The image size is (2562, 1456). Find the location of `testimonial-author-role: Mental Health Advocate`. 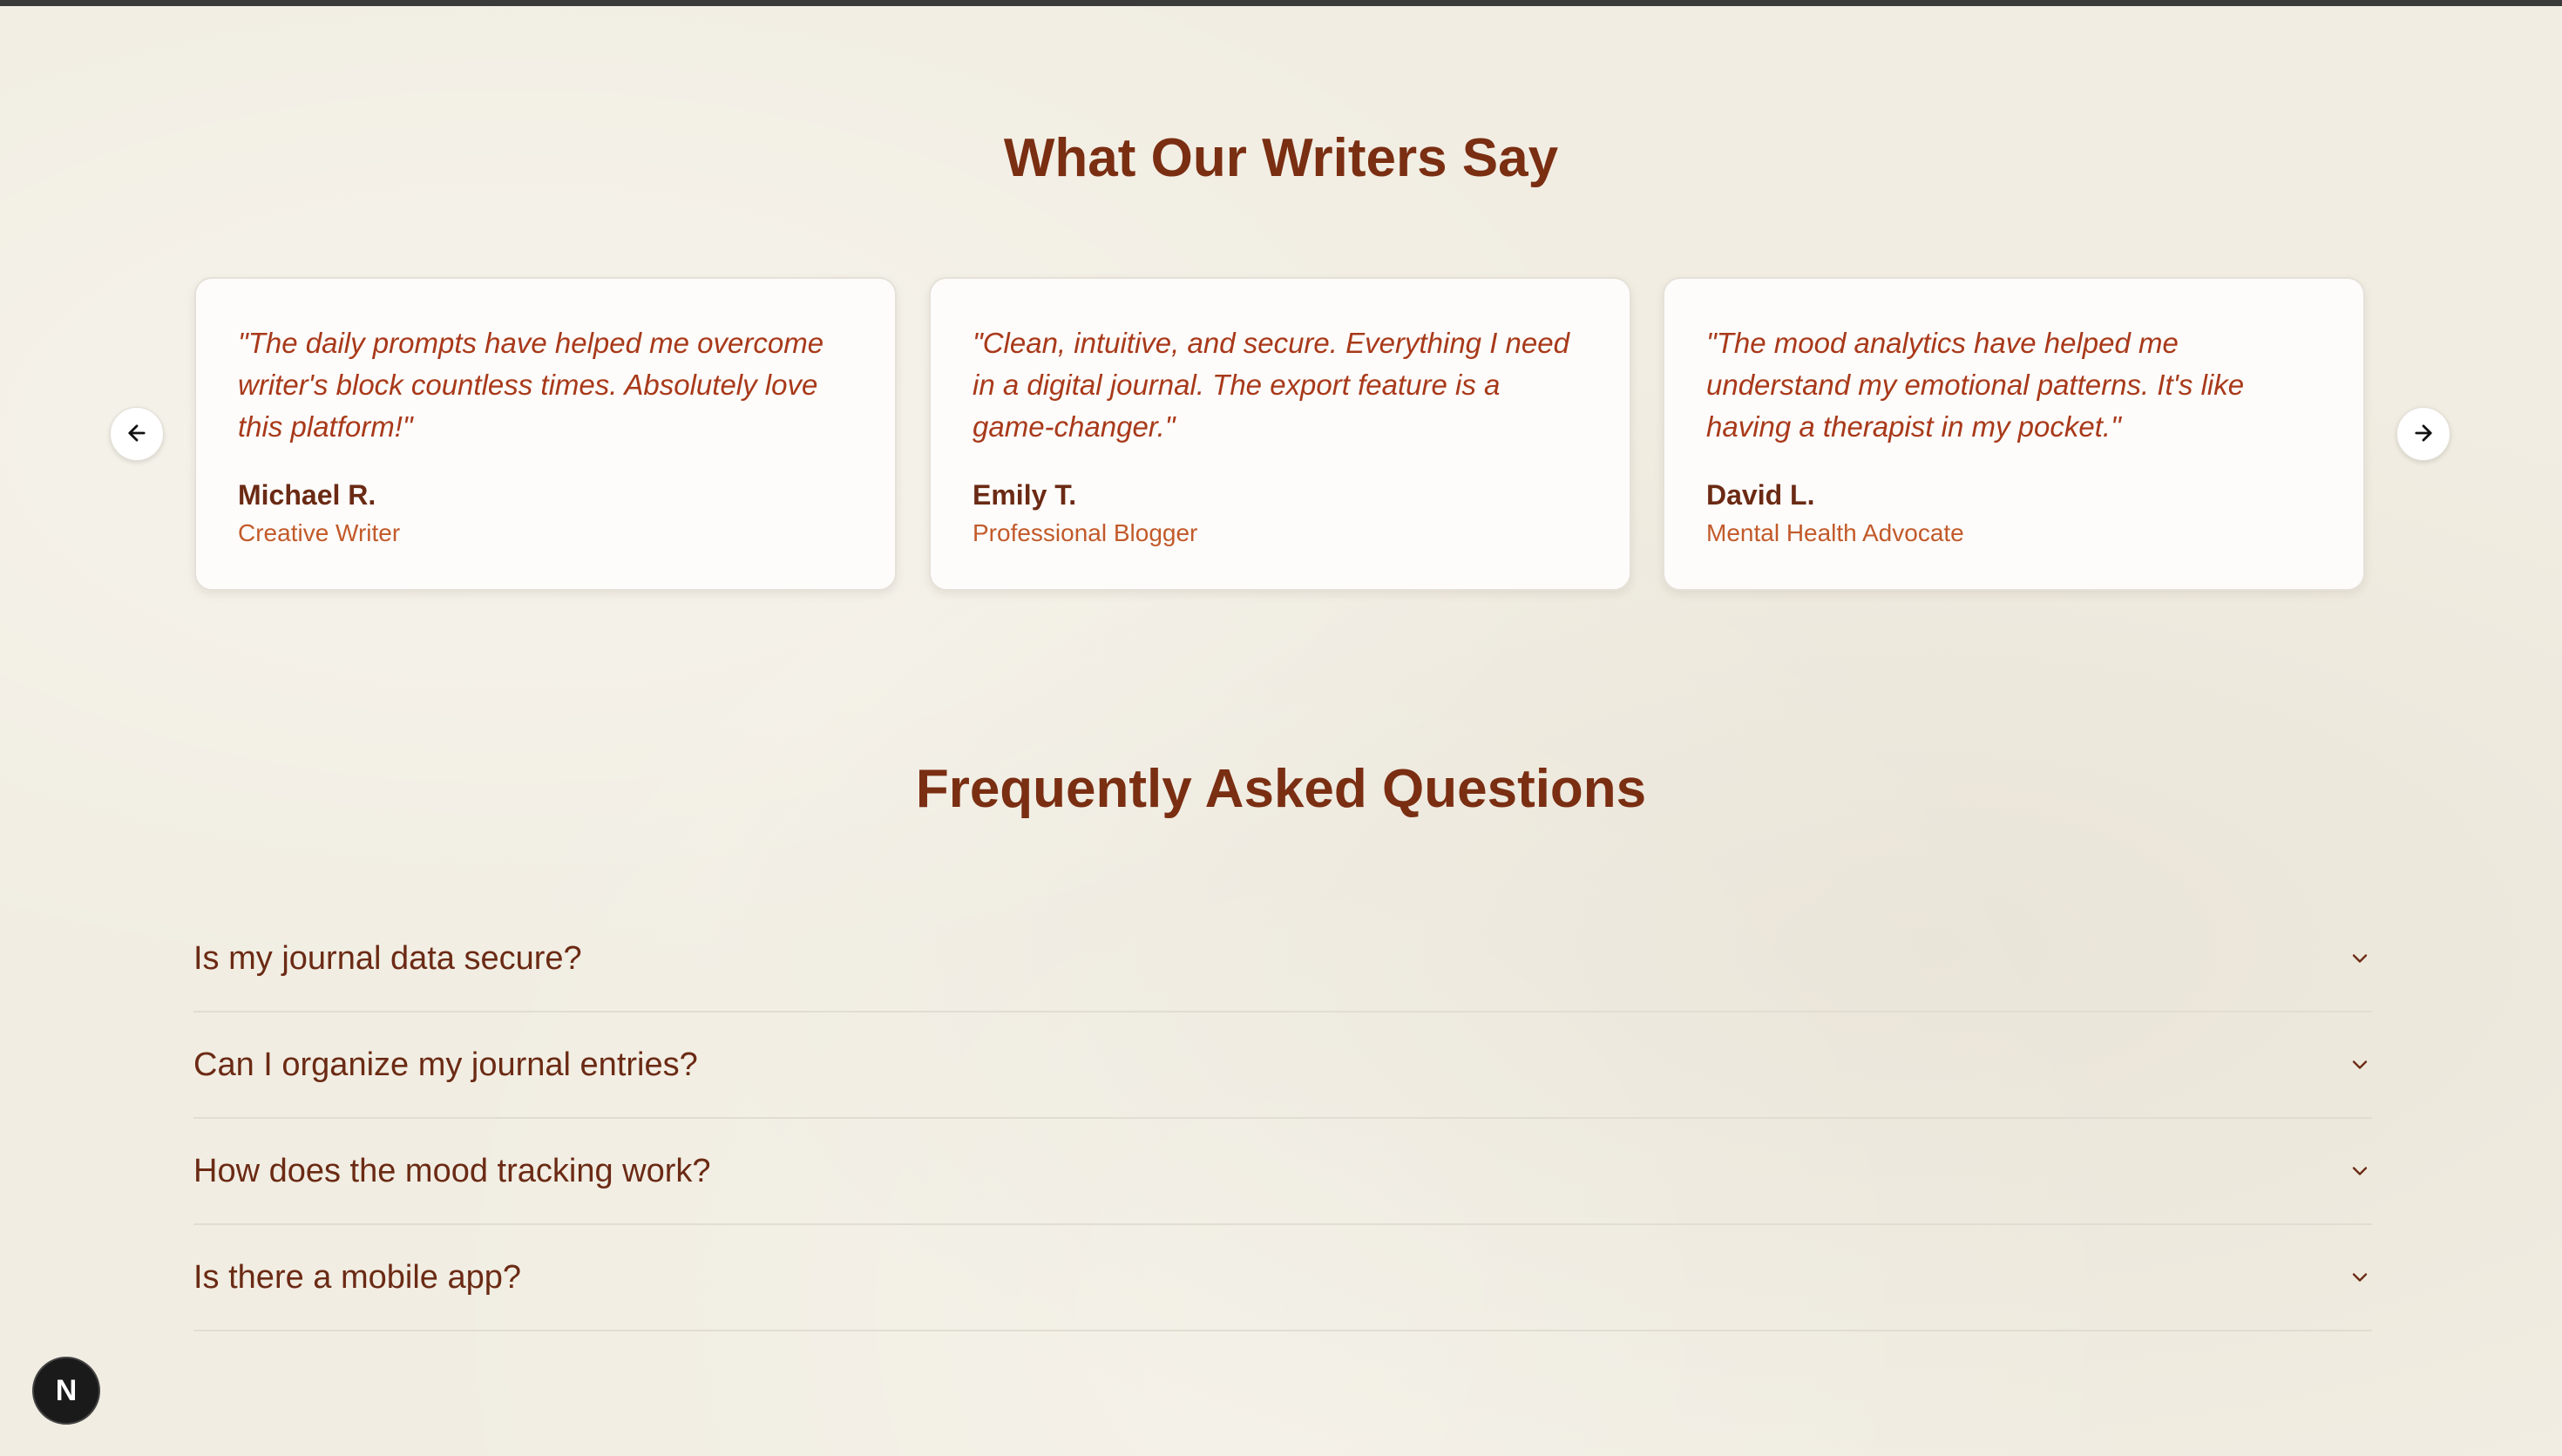

testimonial-author-role: Mental Health Advocate is located at coordinates (1835, 532).